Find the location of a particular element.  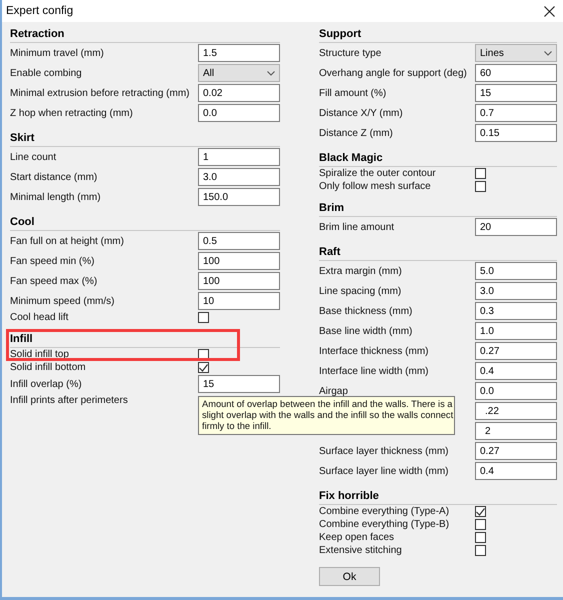

section-heading: Retraction is located at coordinates (37, 34).